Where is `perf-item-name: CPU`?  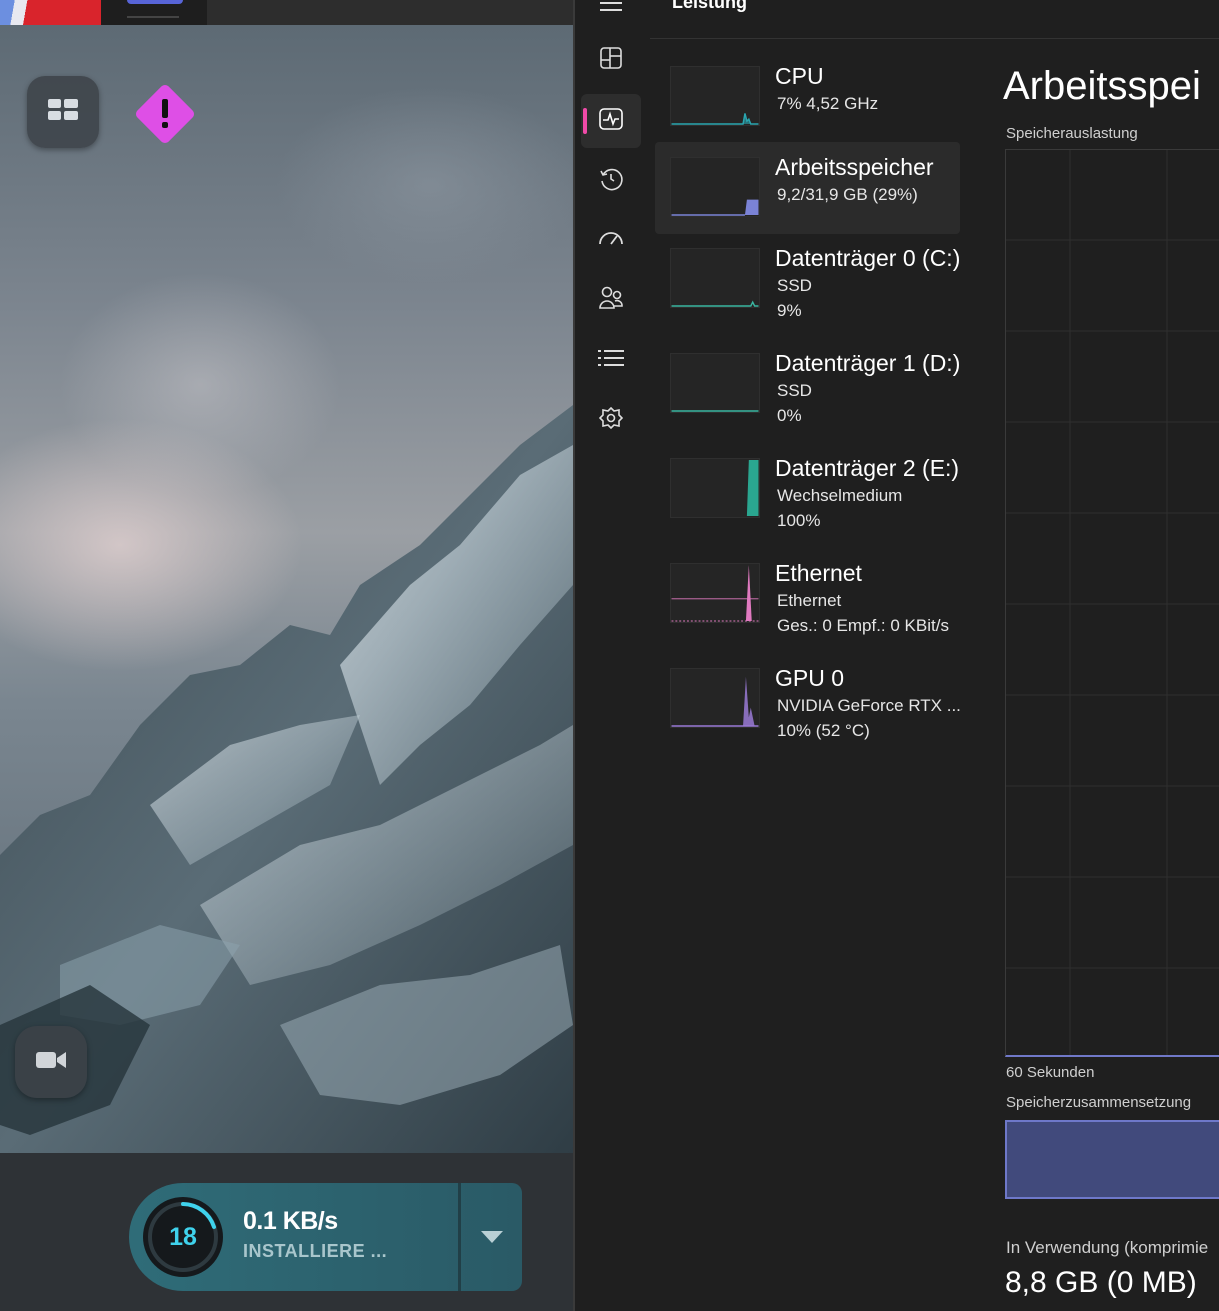
perf-item-name: CPU is located at coordinates (799, 76).